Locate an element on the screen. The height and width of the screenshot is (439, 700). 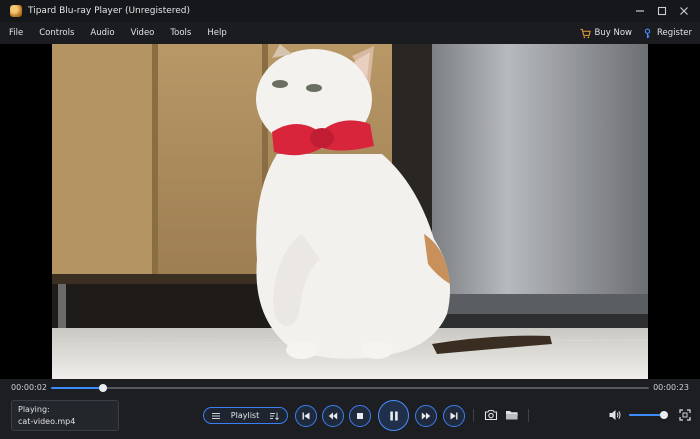
buy-now-button: Buy Now is located at coordinates (605, 33).